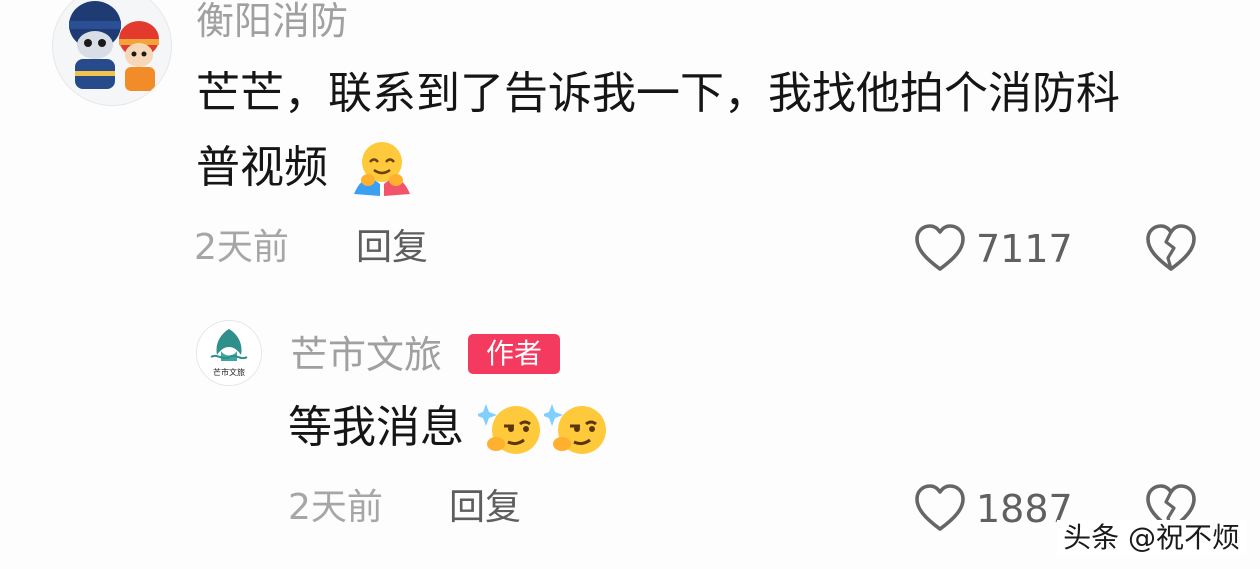 The image size is (1260, 569). I want to click on comment-username: 衡阳消防, so click(272, 21).